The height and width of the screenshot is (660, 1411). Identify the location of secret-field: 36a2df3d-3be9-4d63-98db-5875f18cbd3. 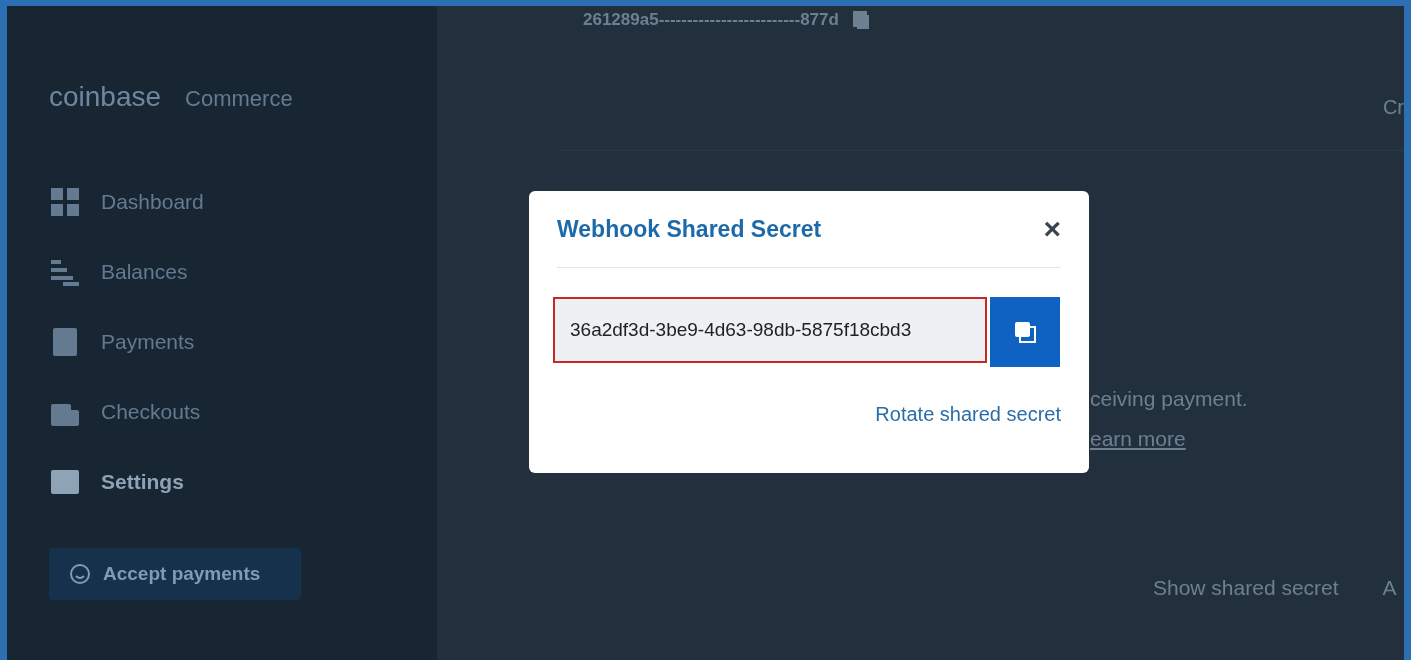
(770, 330).